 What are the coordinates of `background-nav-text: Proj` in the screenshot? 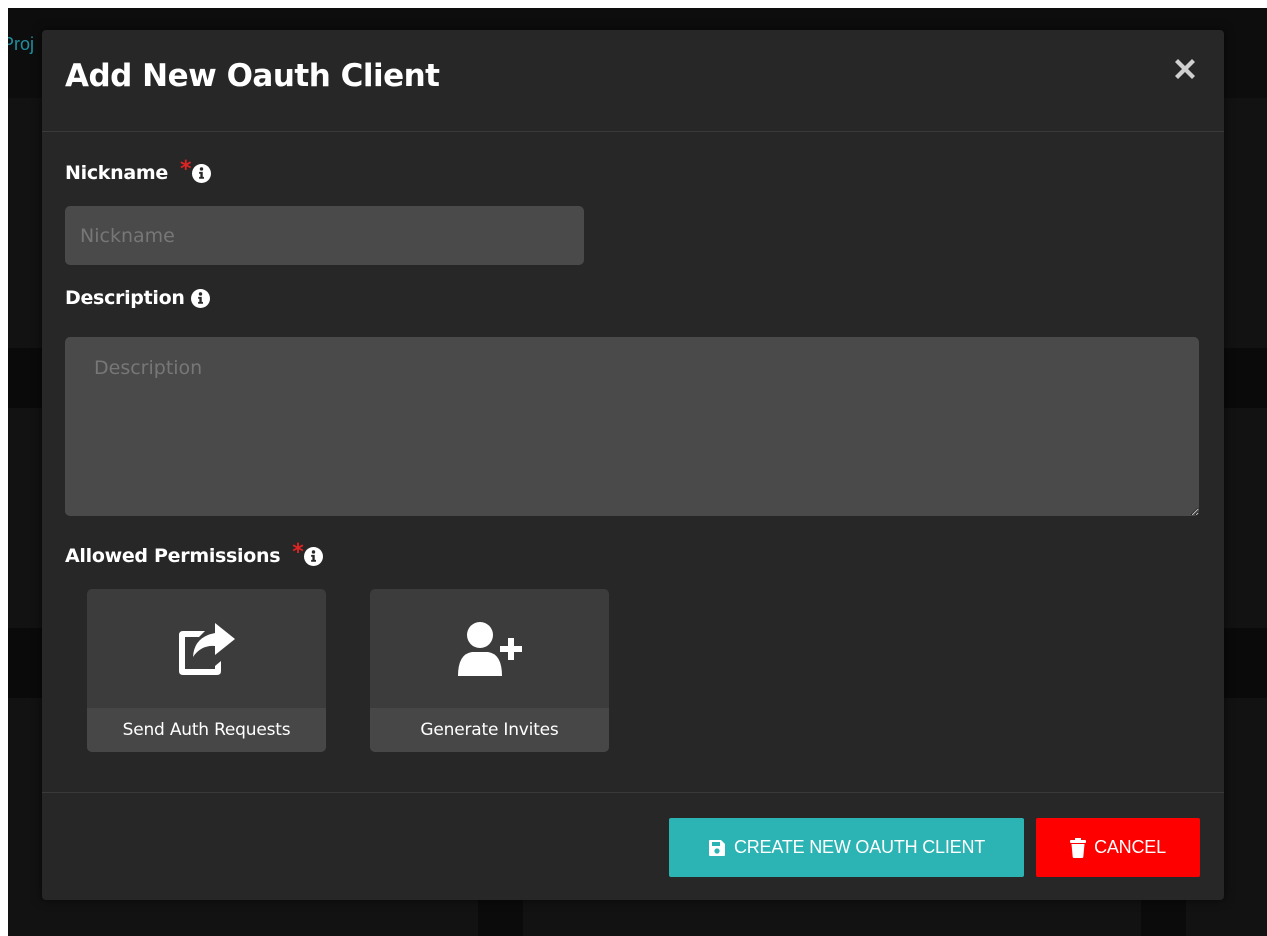 It's located at (21, 44).